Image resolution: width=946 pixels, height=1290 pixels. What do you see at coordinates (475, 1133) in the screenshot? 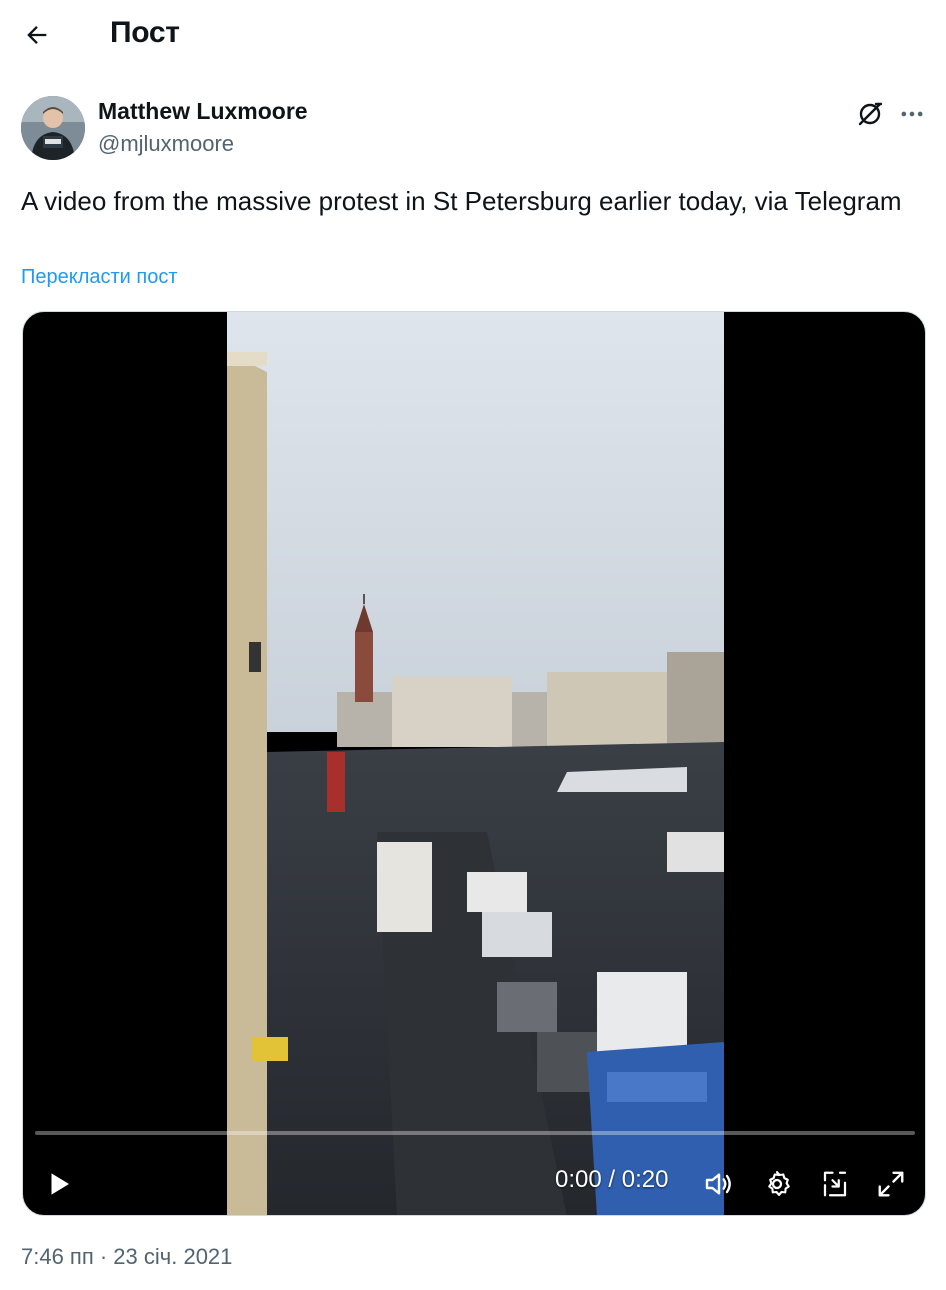
I see `video-progress-bar` at bounding box center [475, 1133].